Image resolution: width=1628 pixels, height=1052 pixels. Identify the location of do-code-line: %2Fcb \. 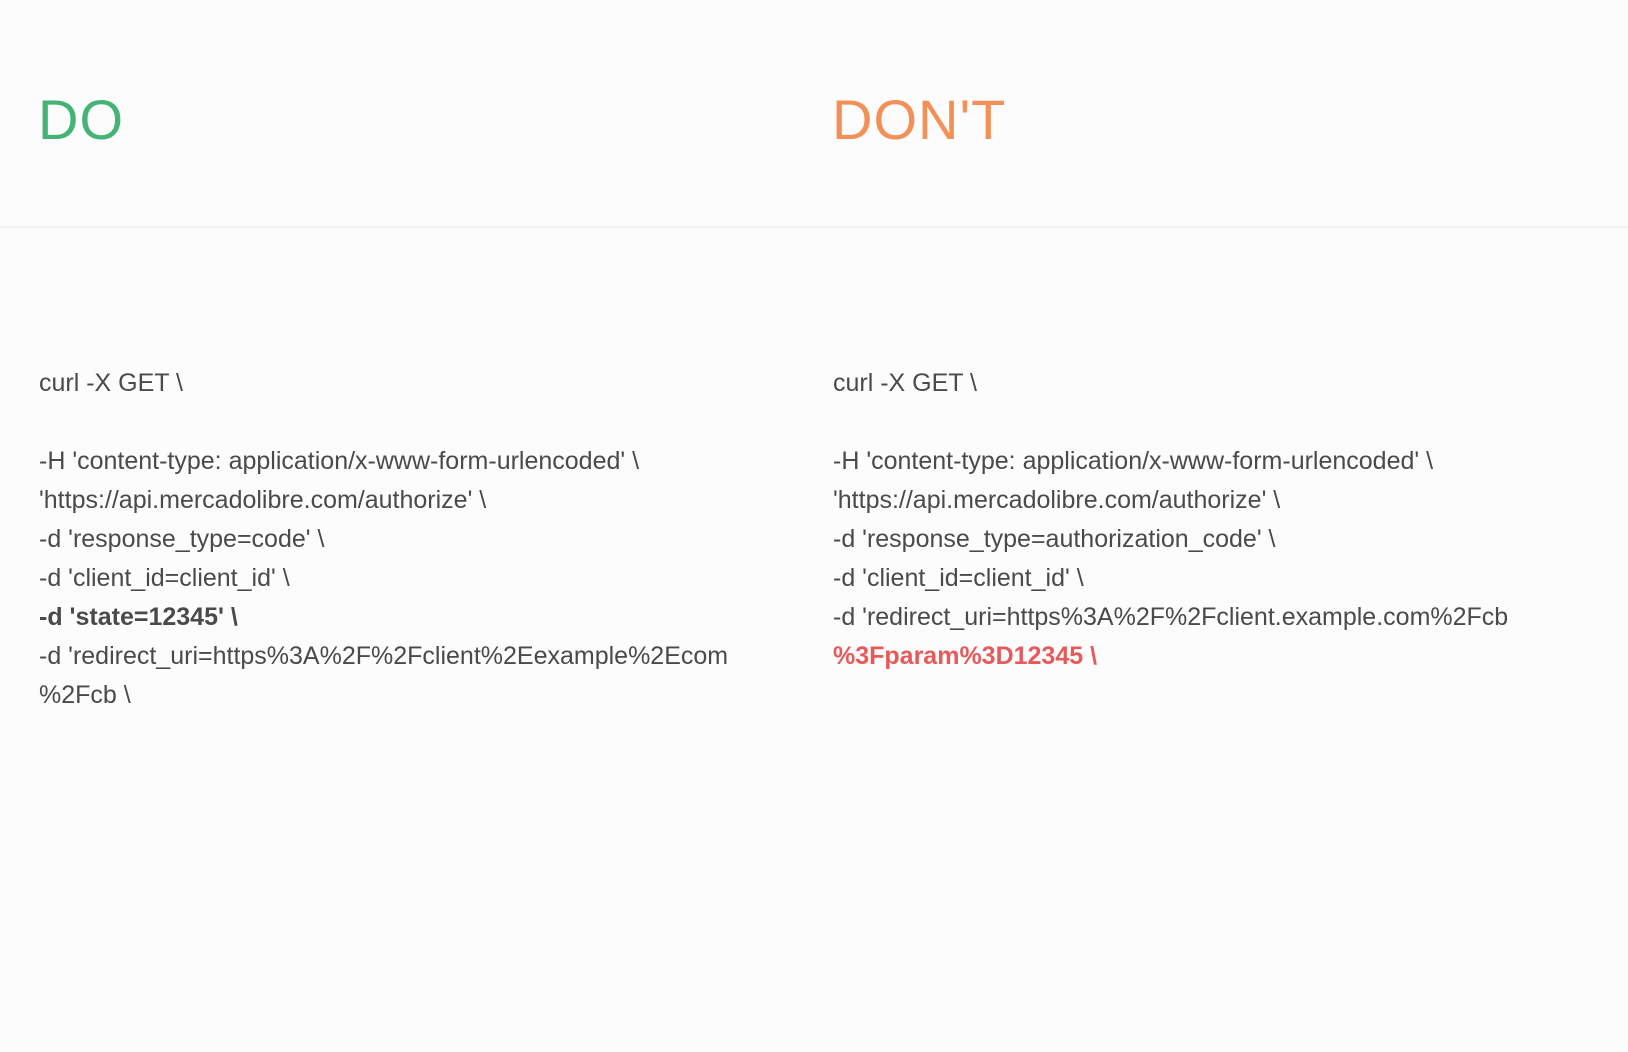
(85, 695).